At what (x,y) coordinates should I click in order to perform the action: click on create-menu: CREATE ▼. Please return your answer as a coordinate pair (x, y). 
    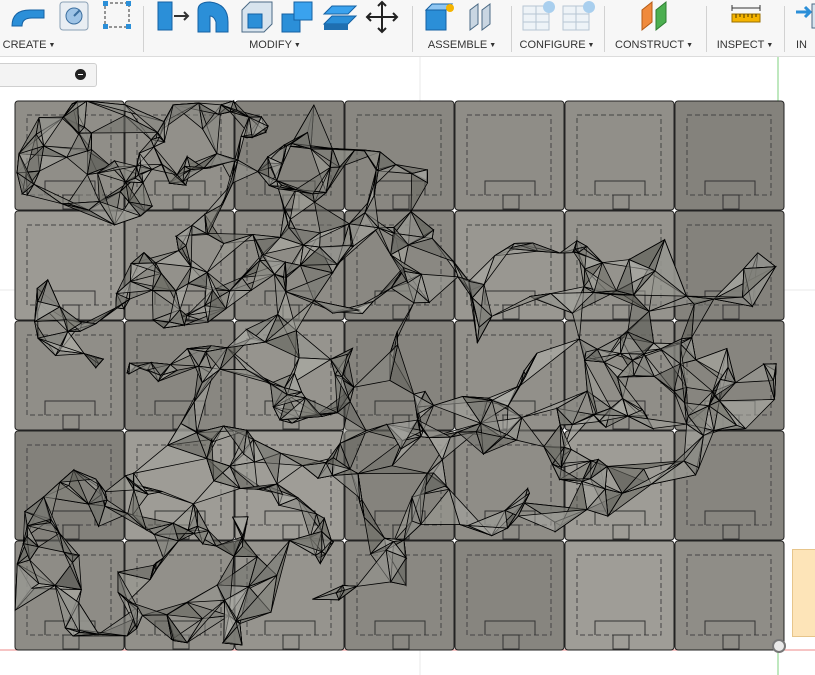
    Looking at the image, I should click on (29, 45).